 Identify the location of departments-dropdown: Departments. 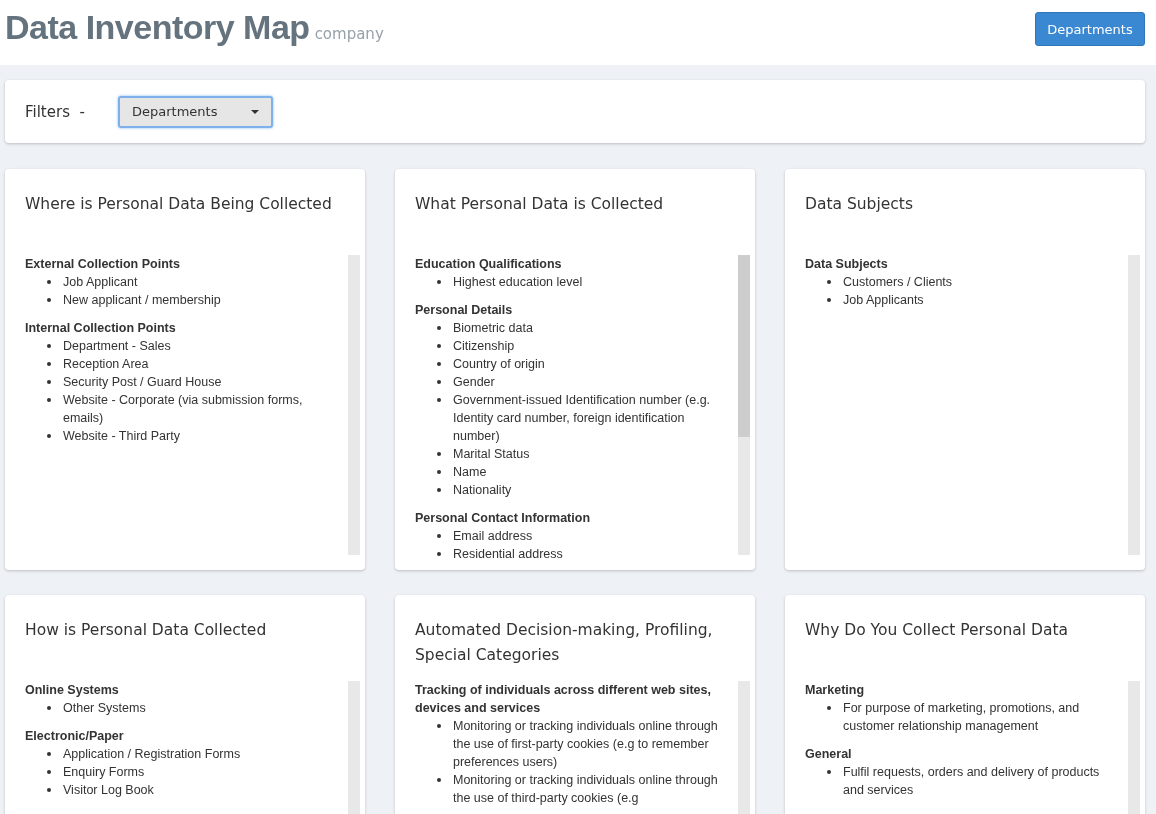
(195, 111).